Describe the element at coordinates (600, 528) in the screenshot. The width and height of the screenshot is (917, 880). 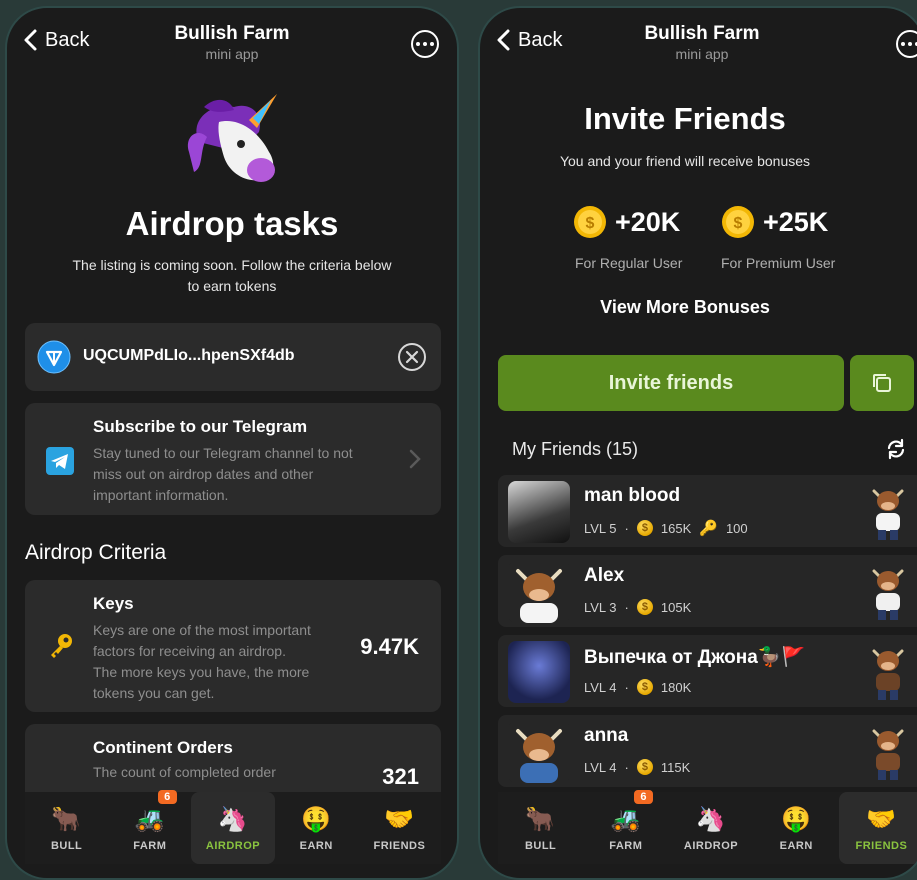
I see `friend-level: LVL 5` at that location.